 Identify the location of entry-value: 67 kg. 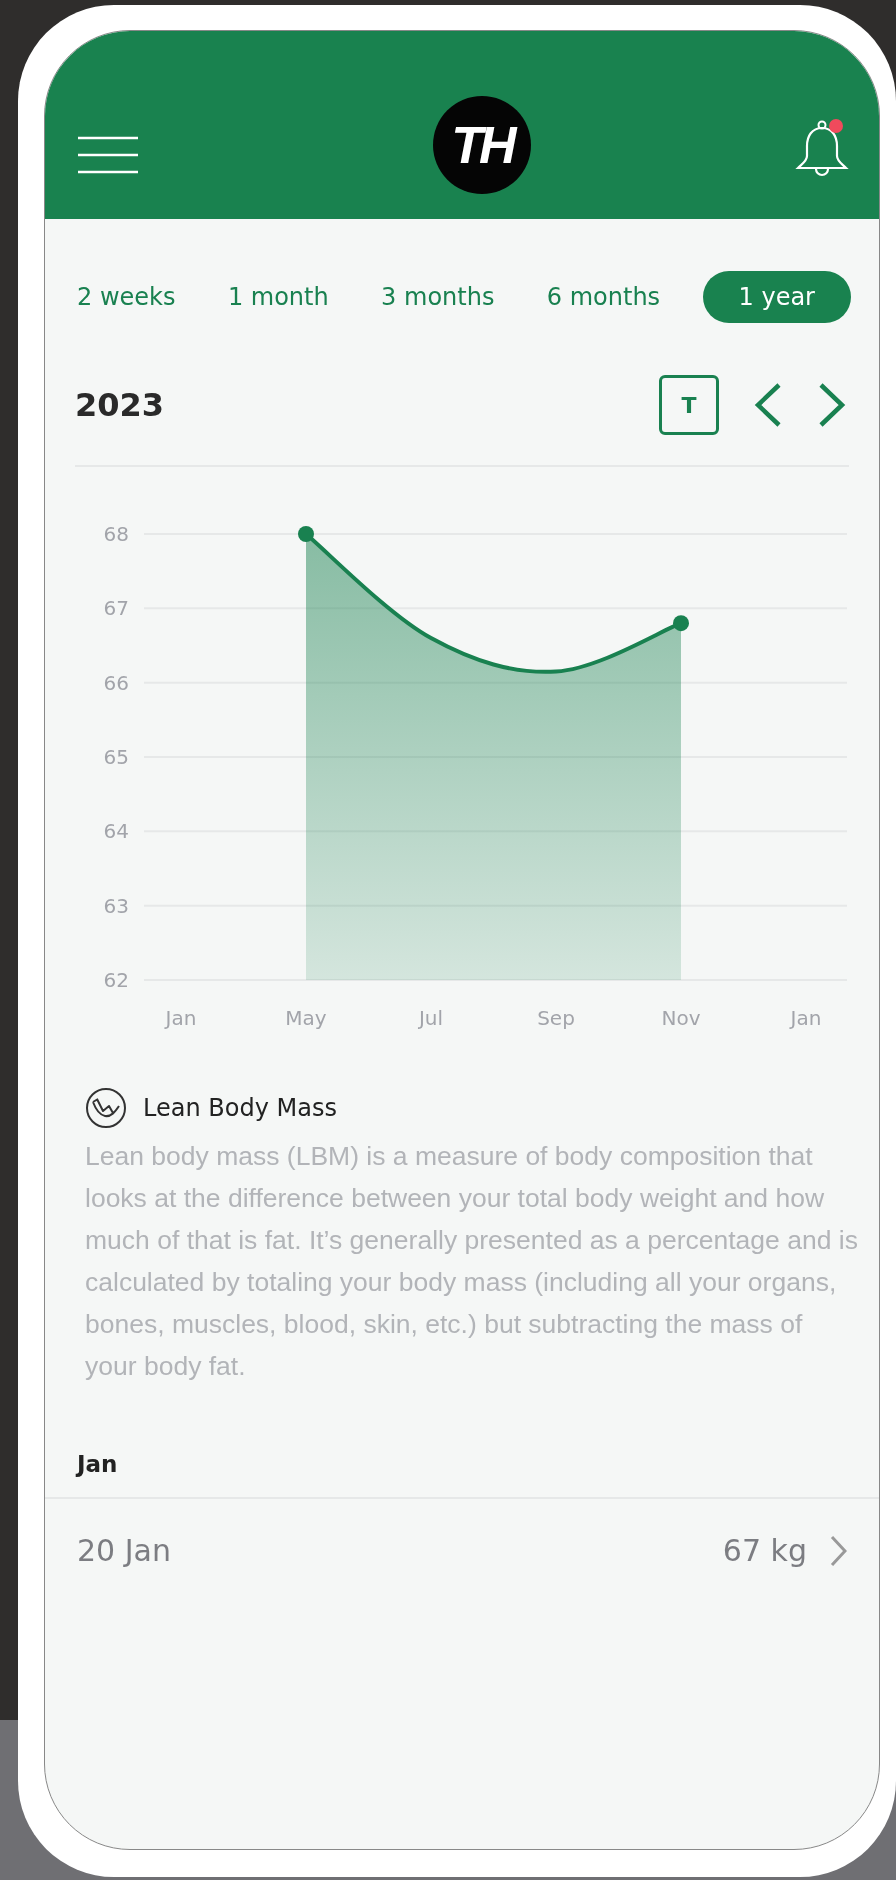
(764, 1550).